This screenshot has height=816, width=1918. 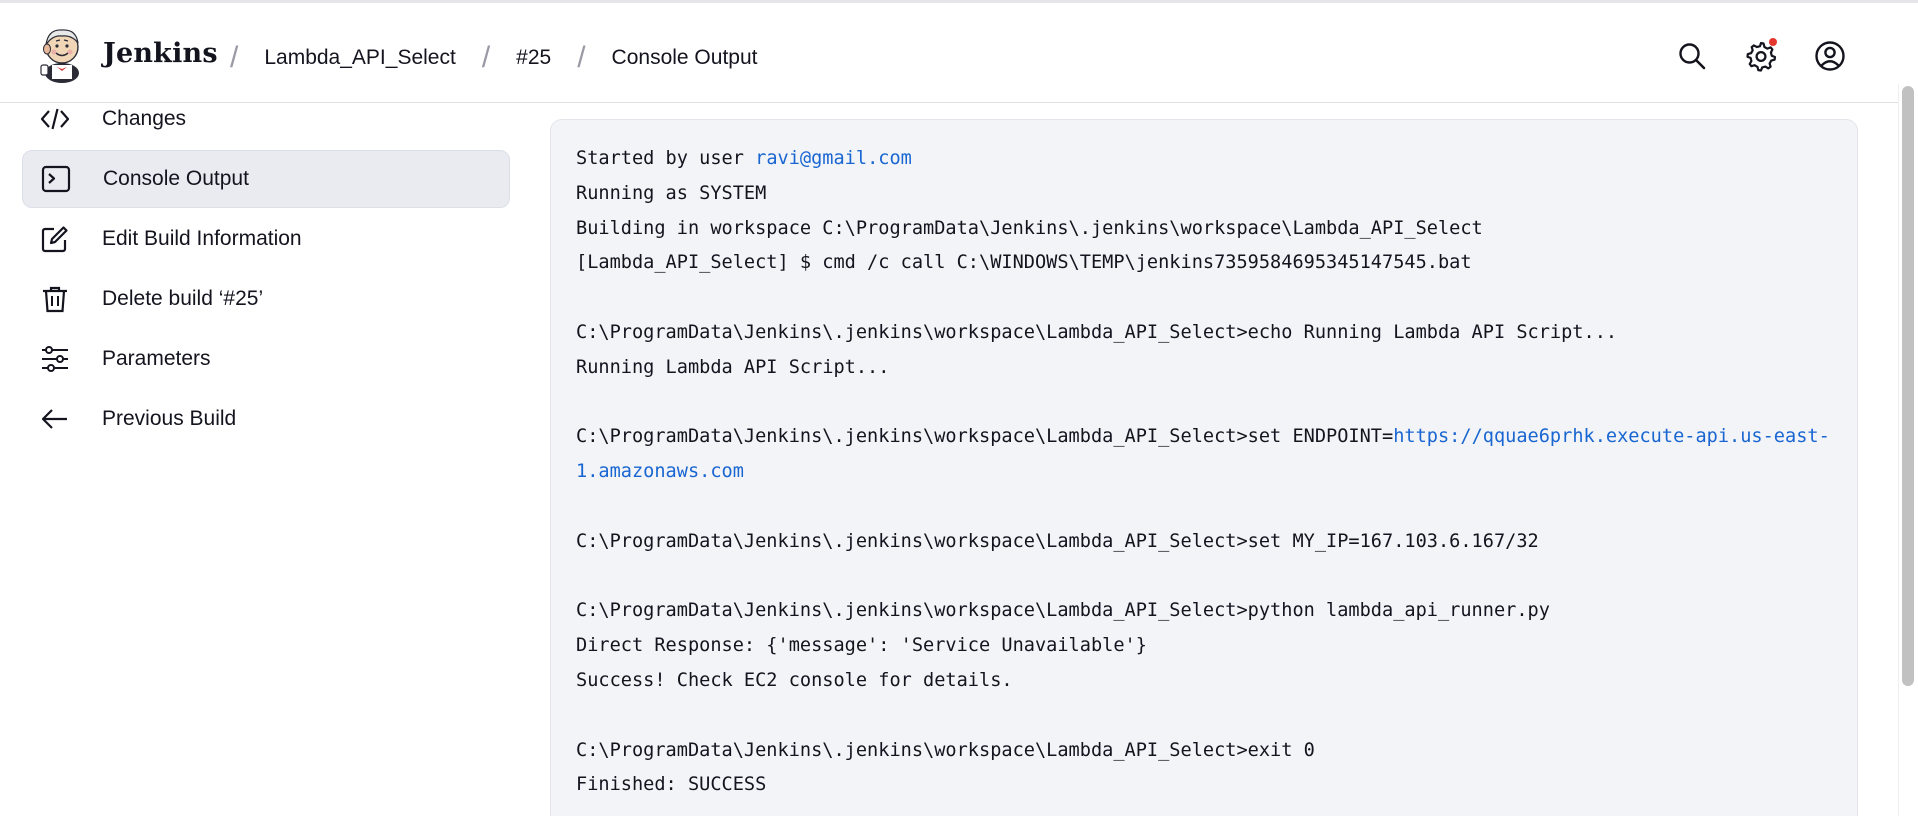 What do you see at coordinates (671, 193) in the screenshot?
I see `console-line: Running as SYSTEM` at bounding box center [671, 193].